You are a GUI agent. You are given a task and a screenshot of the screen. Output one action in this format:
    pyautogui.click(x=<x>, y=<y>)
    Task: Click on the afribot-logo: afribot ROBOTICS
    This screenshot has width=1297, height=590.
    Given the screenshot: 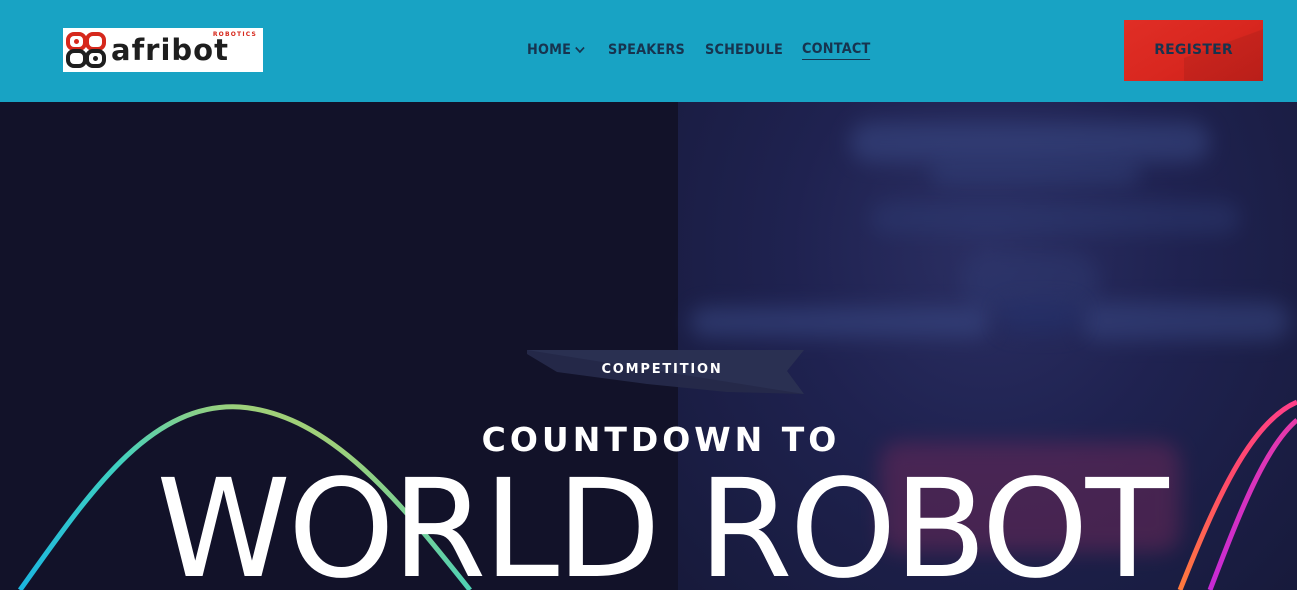 What is the action you would take?
    pyautogui.click(x=163, y=50)
    